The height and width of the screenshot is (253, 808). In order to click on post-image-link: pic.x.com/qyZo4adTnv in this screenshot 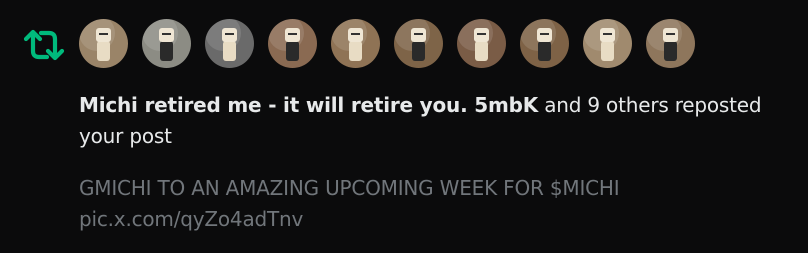, I will do `click(434, 219)`.